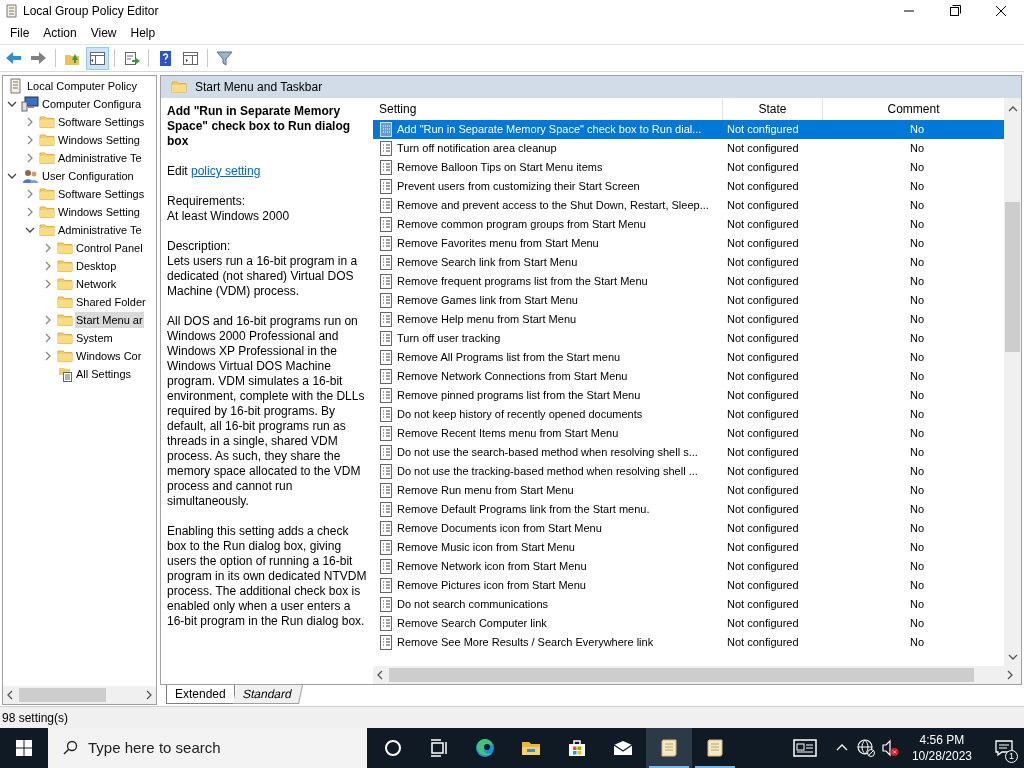 The height and width of the screenshot is (768, 1024). I want to click on setting-name: Remove Help menu from Start Menu, so click(487, 320).